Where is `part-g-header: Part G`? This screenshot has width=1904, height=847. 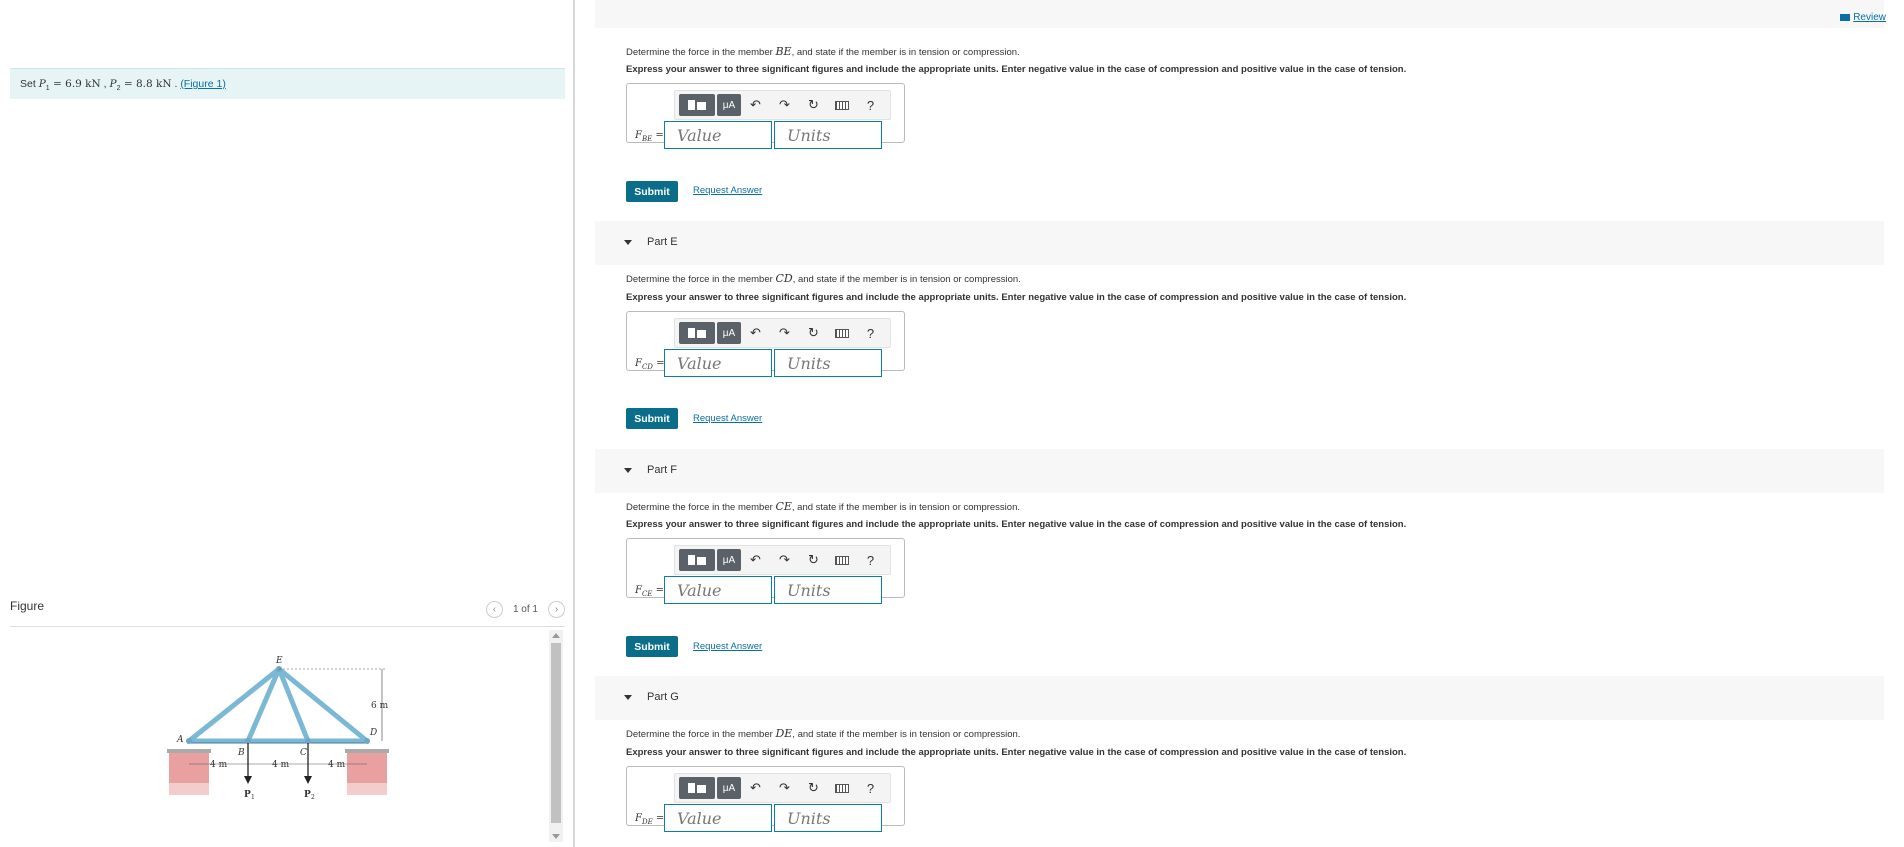 part-g-header: Part G is located at coordinates (1239, 698).